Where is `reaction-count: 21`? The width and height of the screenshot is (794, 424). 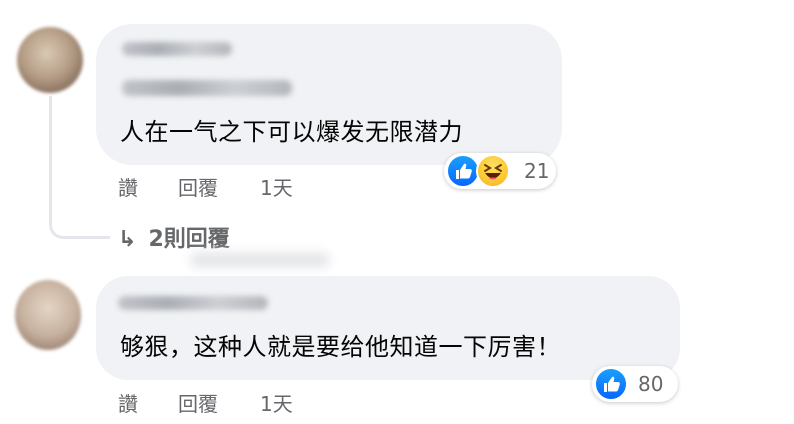 reaction-count: 21 is located at coordinates (537, 171).